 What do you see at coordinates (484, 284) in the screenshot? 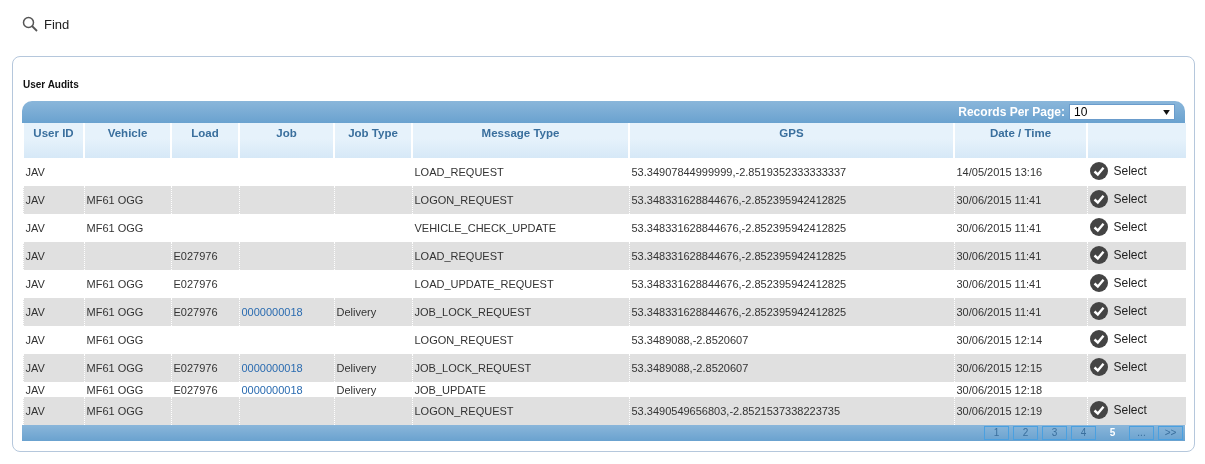
I see `table-cell: LOAD_UPDATE_REQUEST` at bounding box center [484, 284].